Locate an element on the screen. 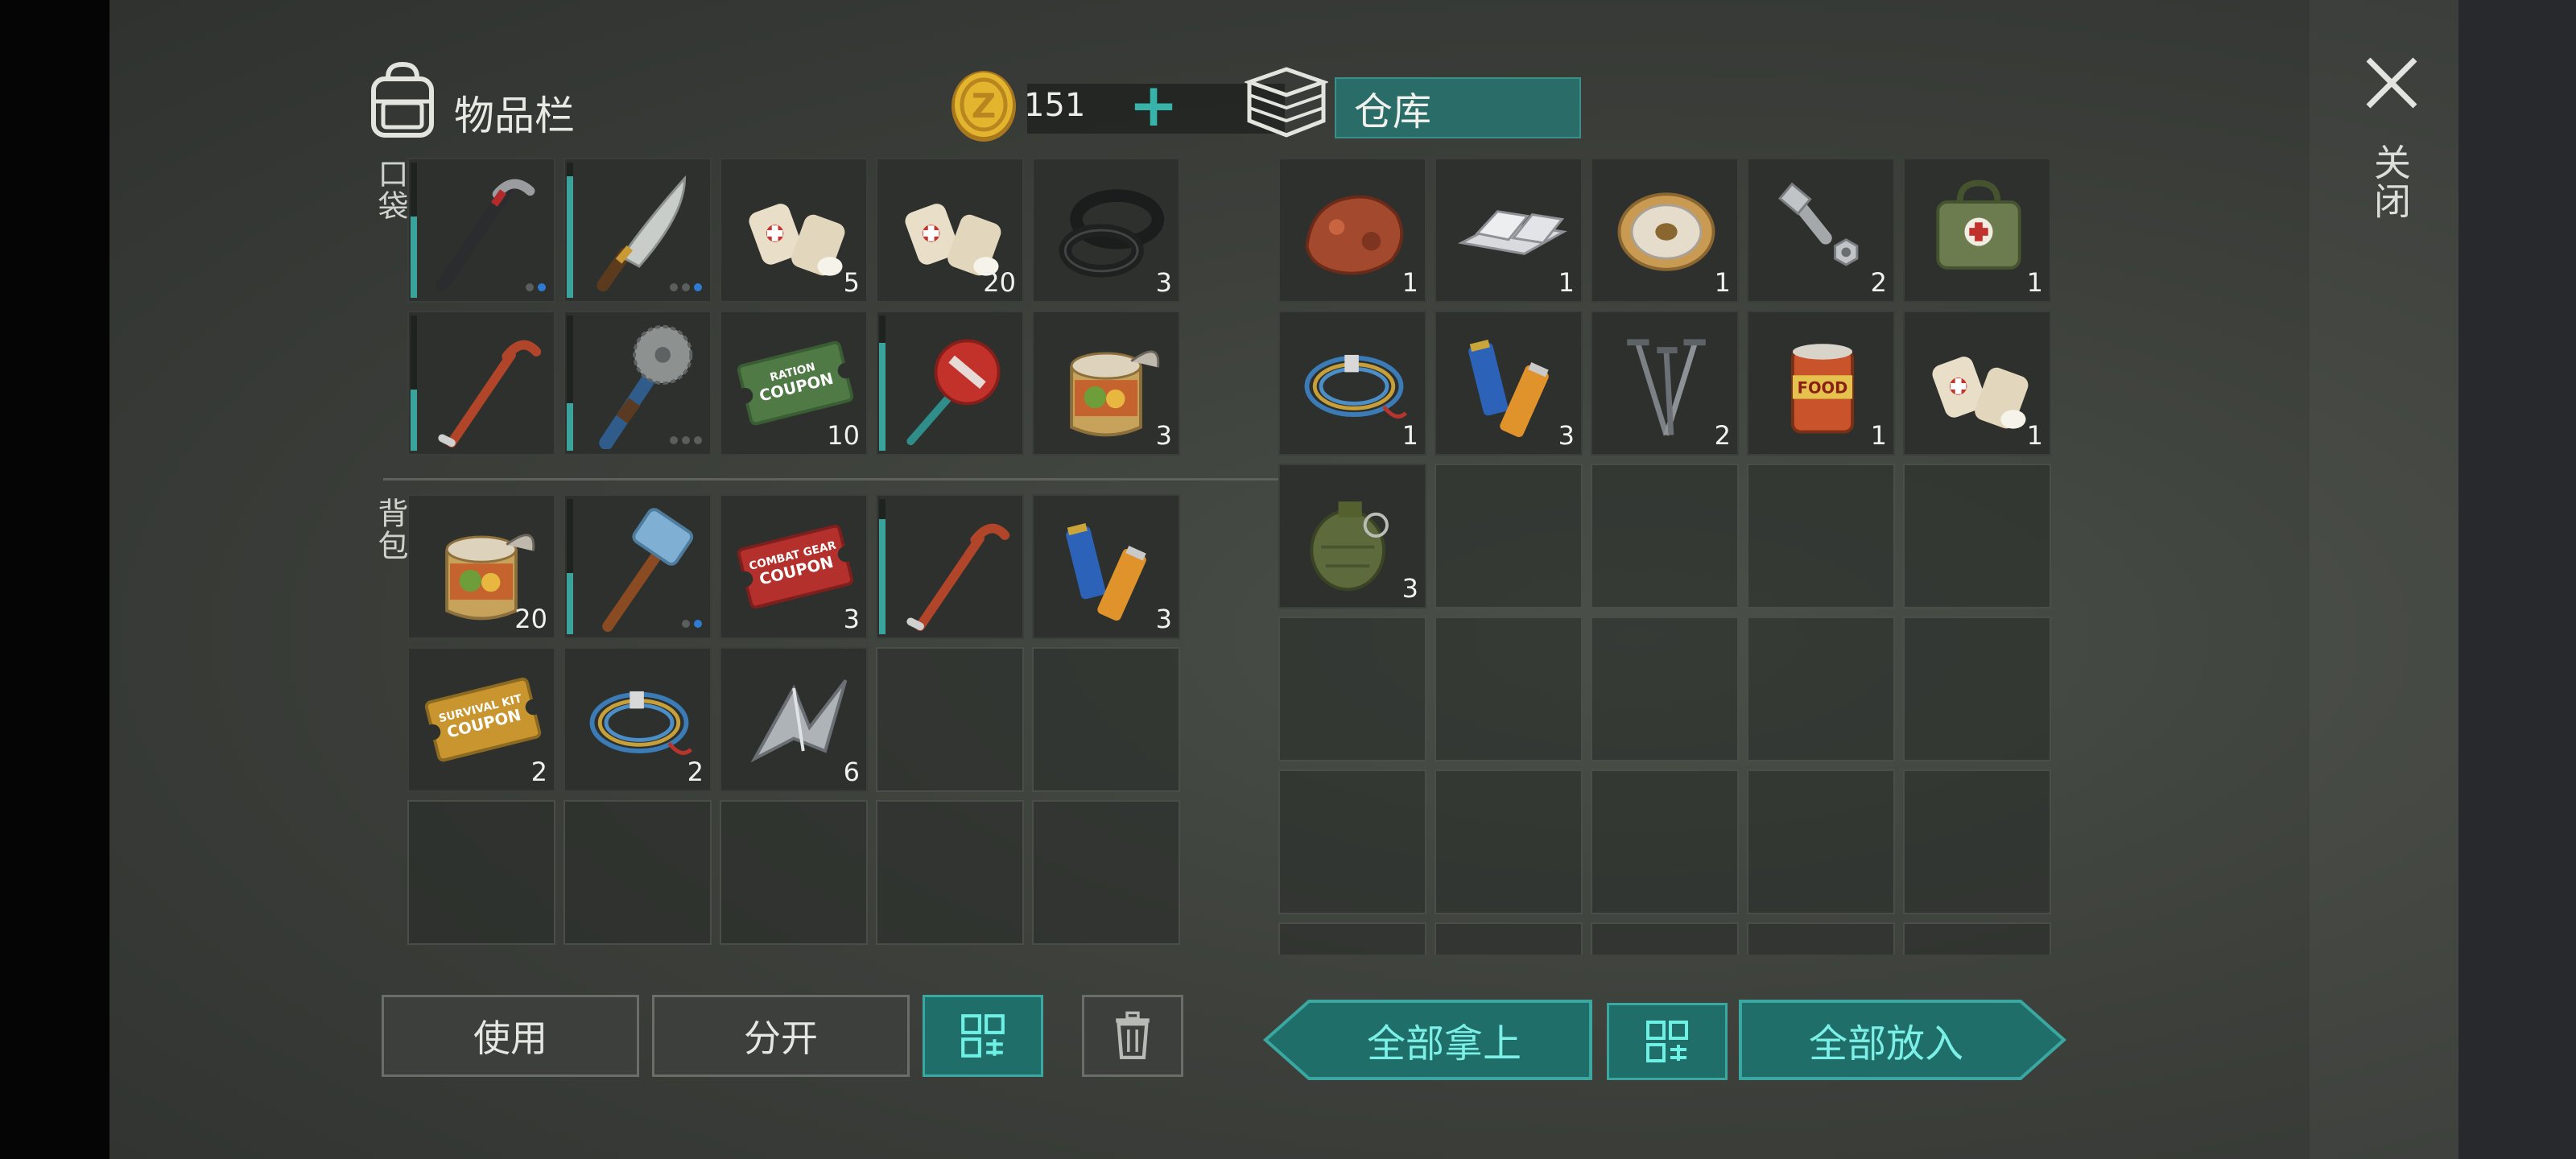 This screenshot has height=1159, width=2576. batteries-icon is located at coordinates (1508, 388).